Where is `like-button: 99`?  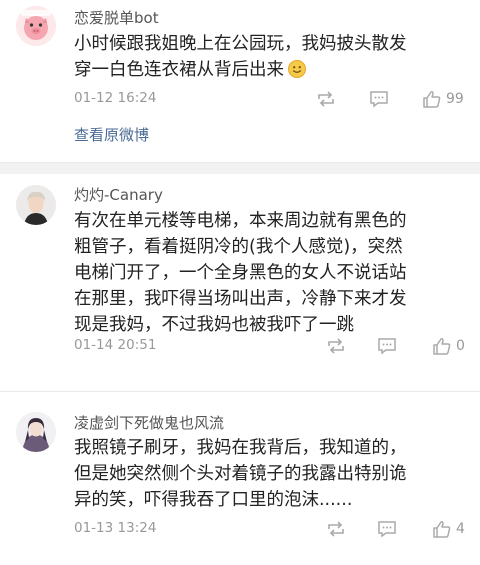
like-button: 99 is located at coordinates (443, 99).